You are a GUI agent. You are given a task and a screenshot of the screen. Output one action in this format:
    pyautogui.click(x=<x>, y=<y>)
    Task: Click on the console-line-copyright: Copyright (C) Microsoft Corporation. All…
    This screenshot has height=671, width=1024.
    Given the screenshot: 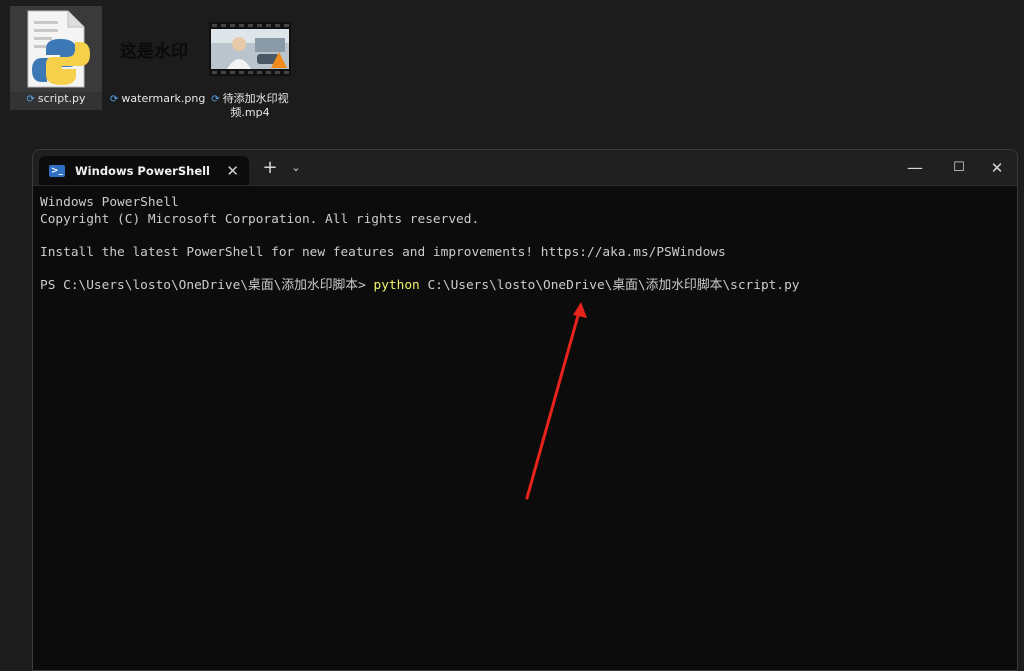 What is the action you would take?
    pyautogui.click(x=260, y=219)
    